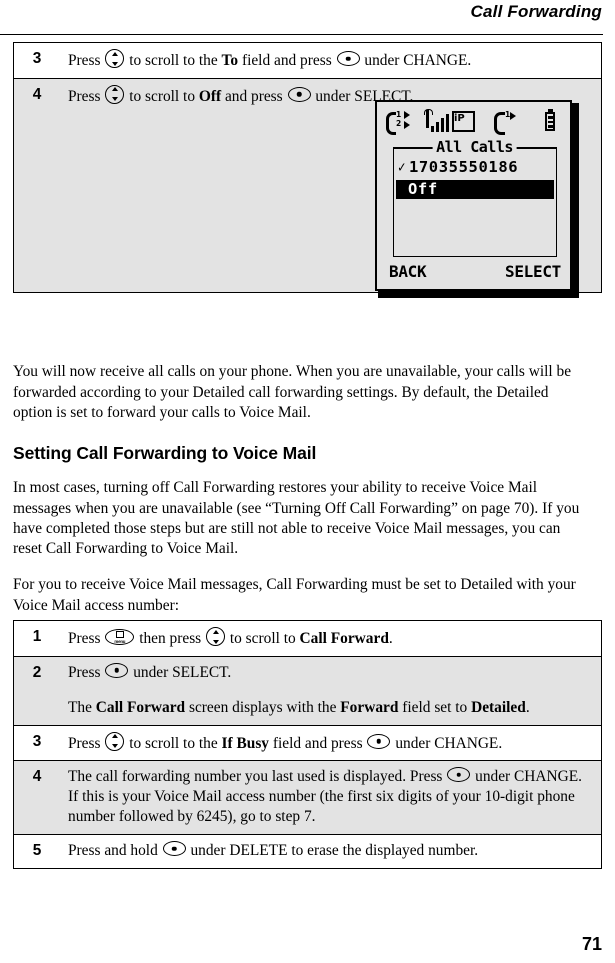 This screenshot has height=963, width=615. Describe the element at coordinates (36, 690) in the screenshot. I see `step-number: 2` at that location.